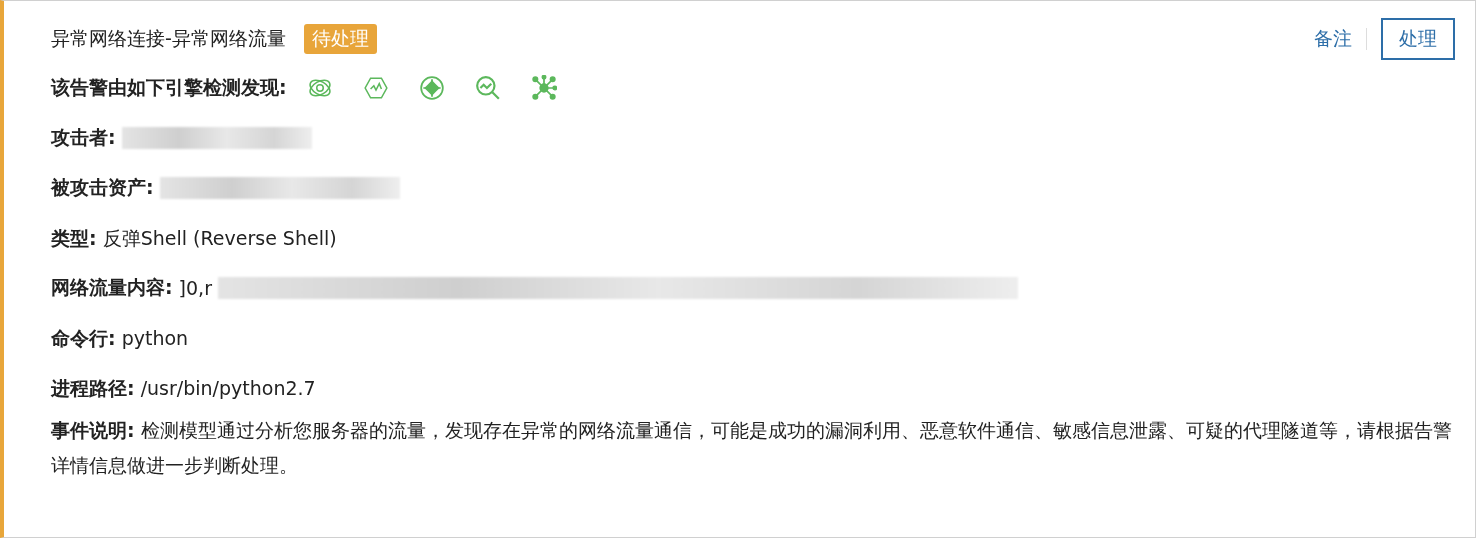 The height and width of the screenshot is (538, 1476). Describe the element at coordinates (120, 338) in the screenshot. I see `detail-text: 命令行: python` at that location.